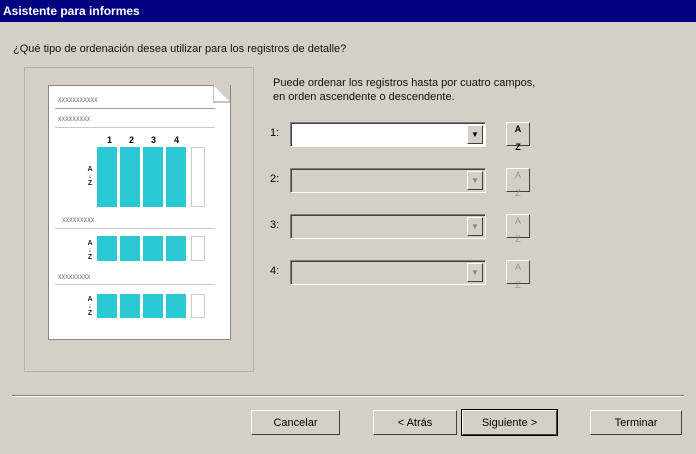 This screenshot has height=454, width=696. Describe the element at coordinates (509, 422) in the screenshot. I see `next-button: Siguiente >` at that location.